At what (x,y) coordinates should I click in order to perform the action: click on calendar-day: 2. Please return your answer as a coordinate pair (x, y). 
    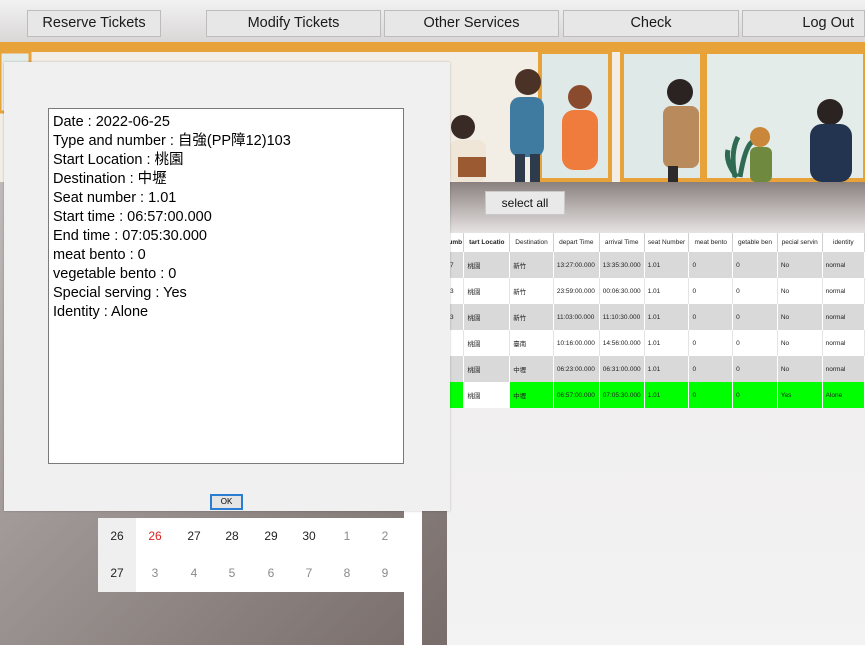
    Looking at the image, I should click on (385, 536).